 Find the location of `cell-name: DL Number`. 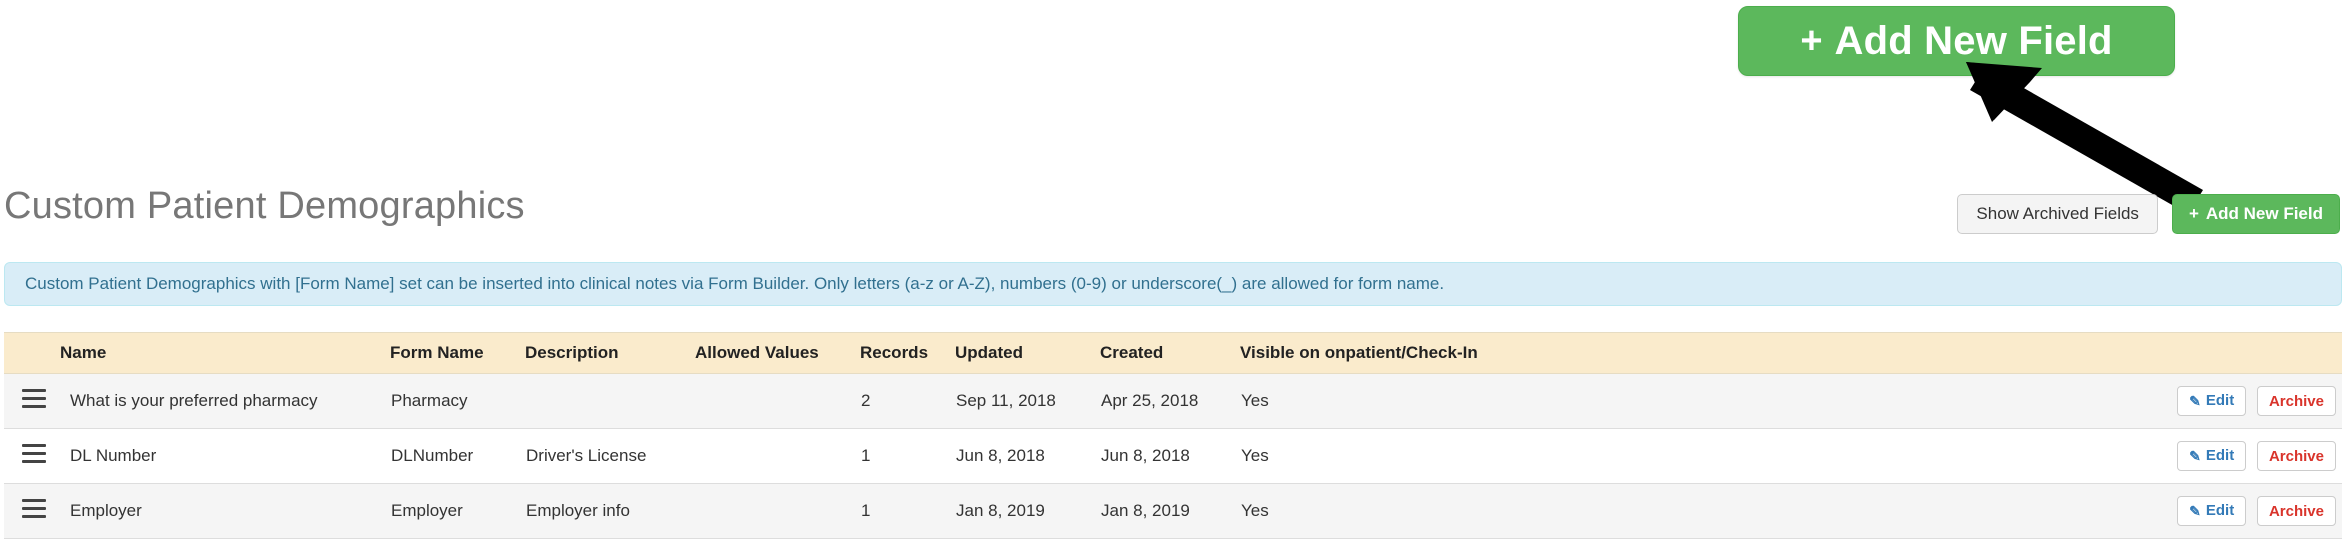

cell-name: DL Number is located at coordinates (225, 456).